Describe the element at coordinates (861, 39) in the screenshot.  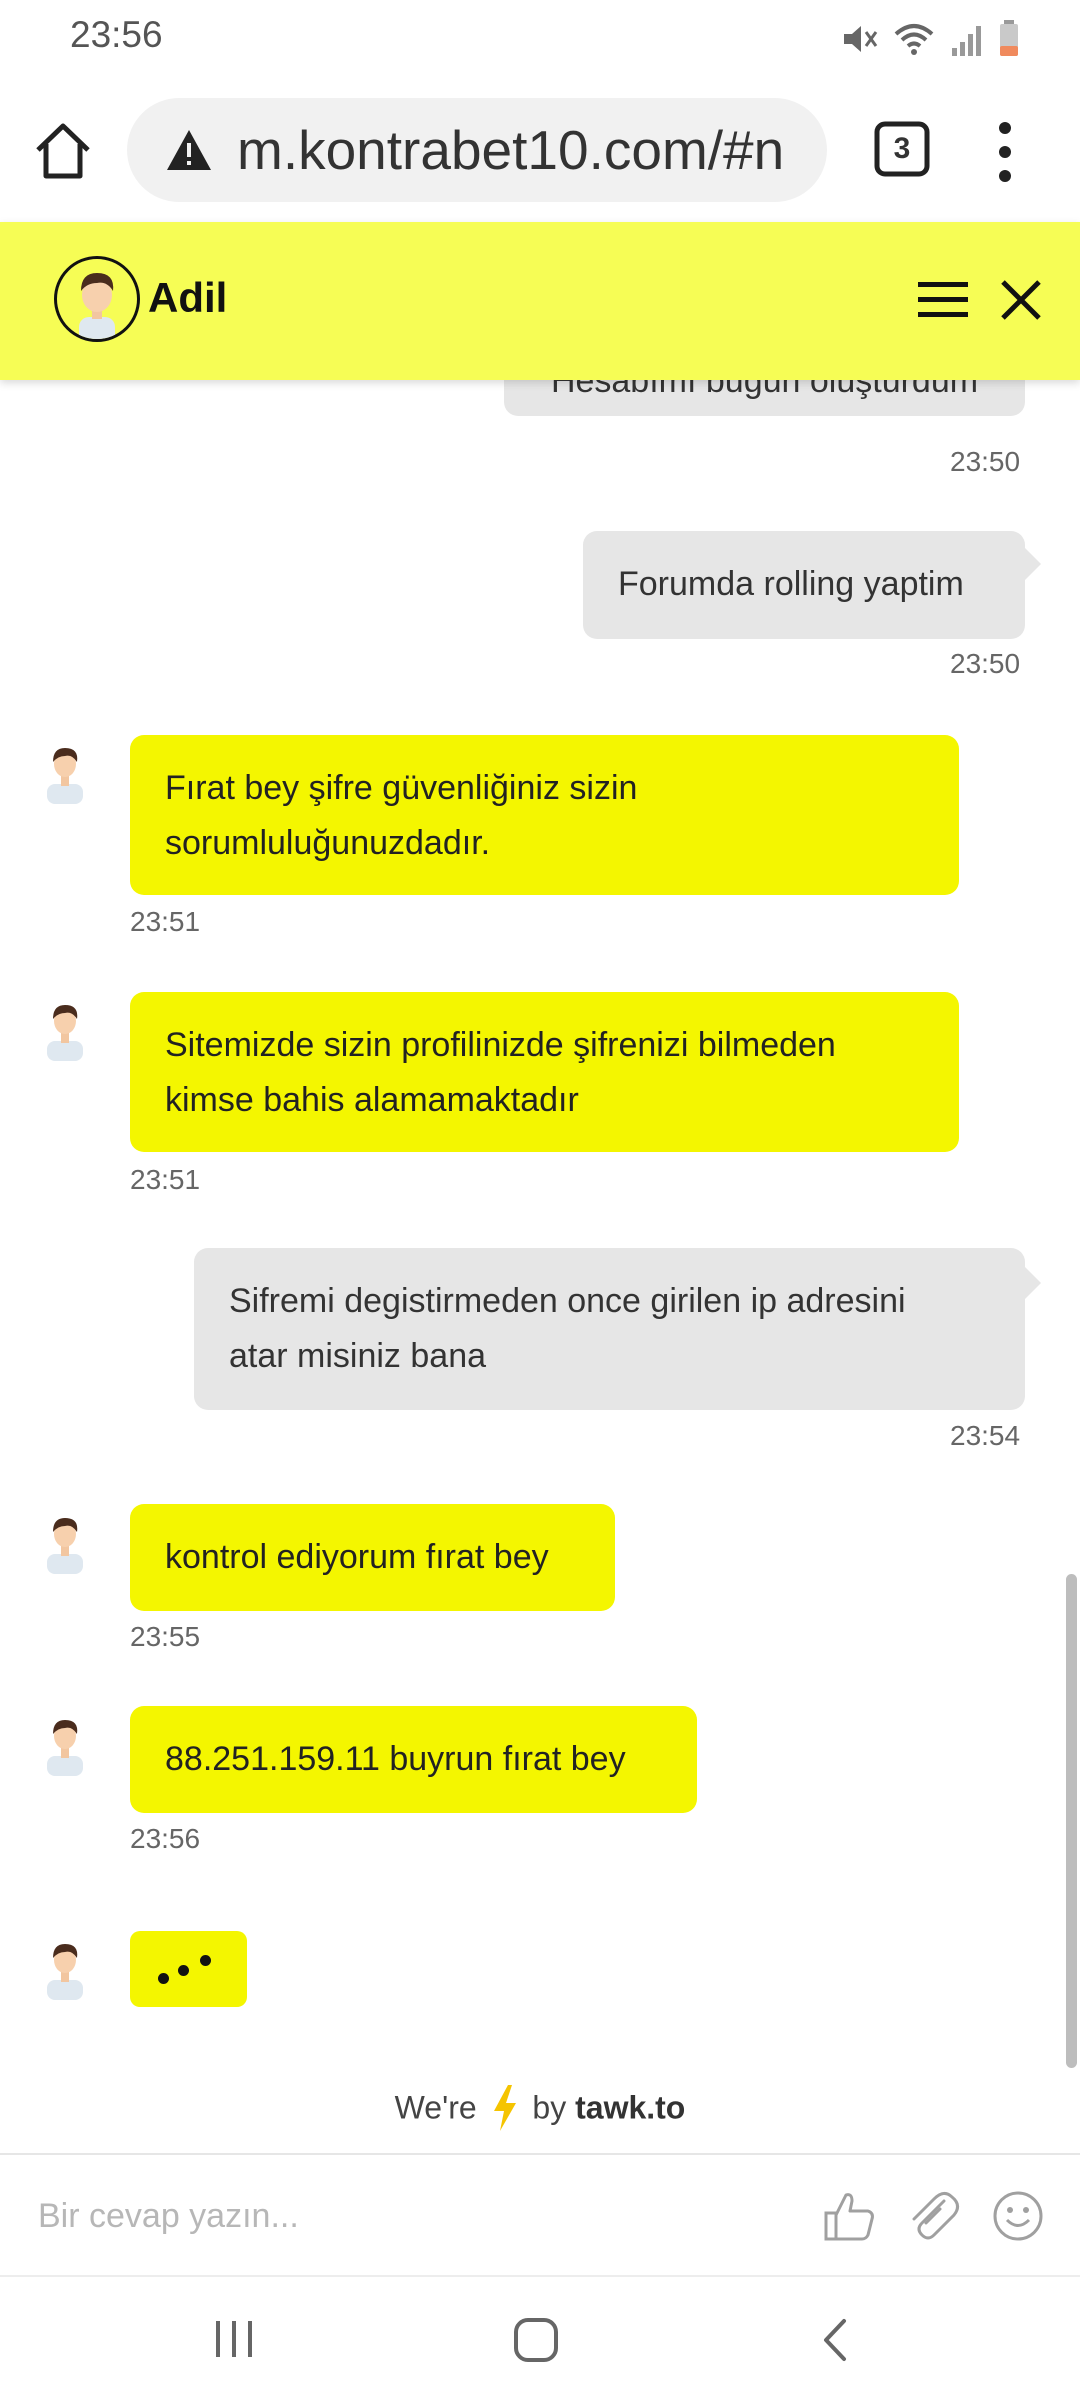
I see `mute-icon` at that location.